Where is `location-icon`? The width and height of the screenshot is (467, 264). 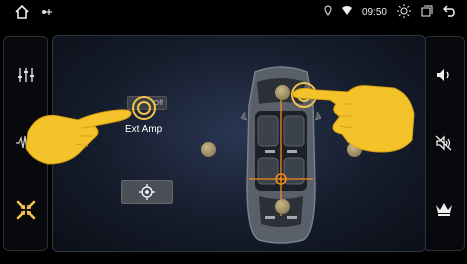
location-icon is located at coordinates (328, 12).